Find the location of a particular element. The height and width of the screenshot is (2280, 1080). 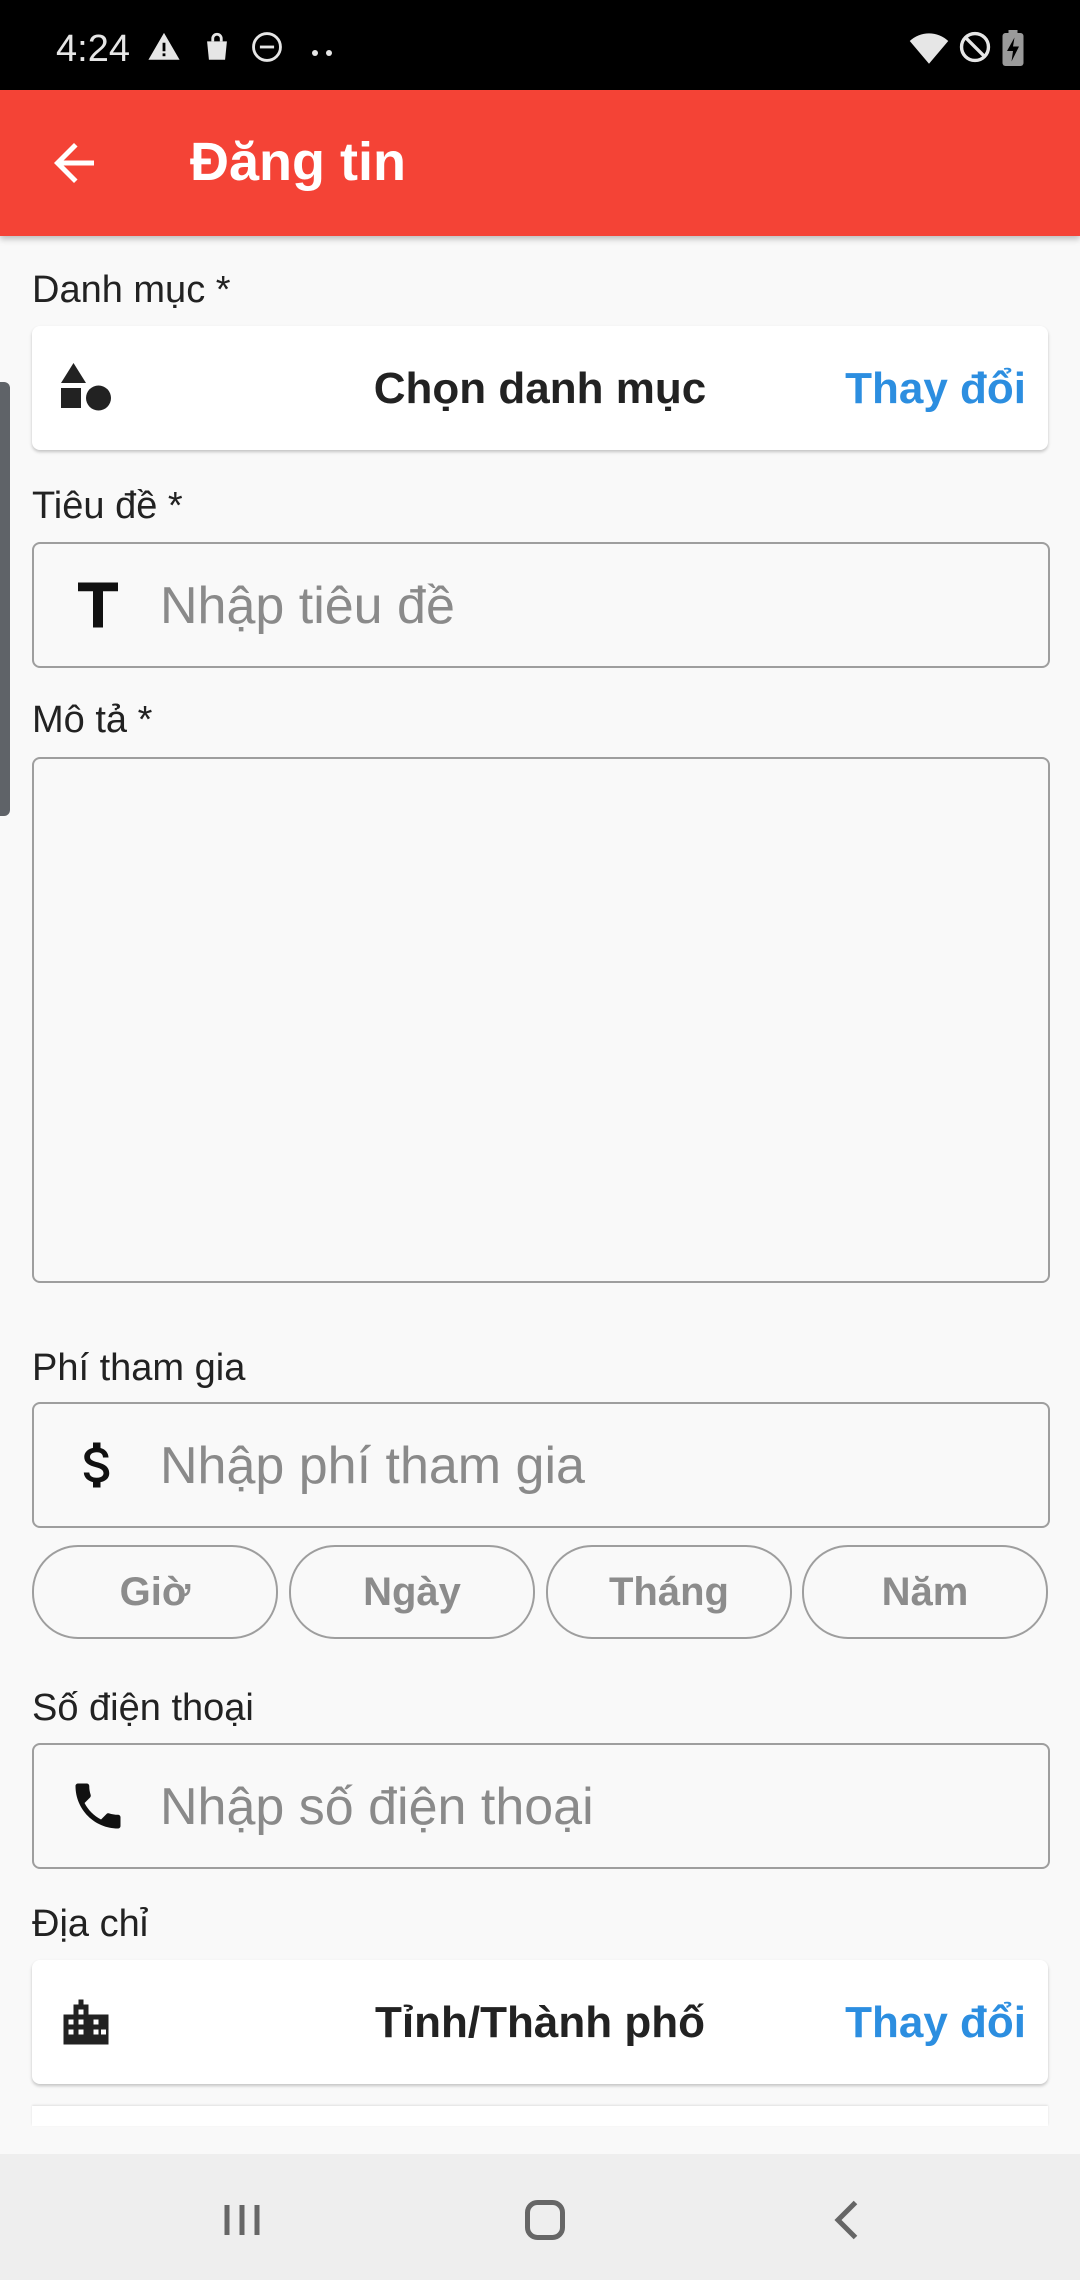

home-icon is located at coordinates (545, 2220).